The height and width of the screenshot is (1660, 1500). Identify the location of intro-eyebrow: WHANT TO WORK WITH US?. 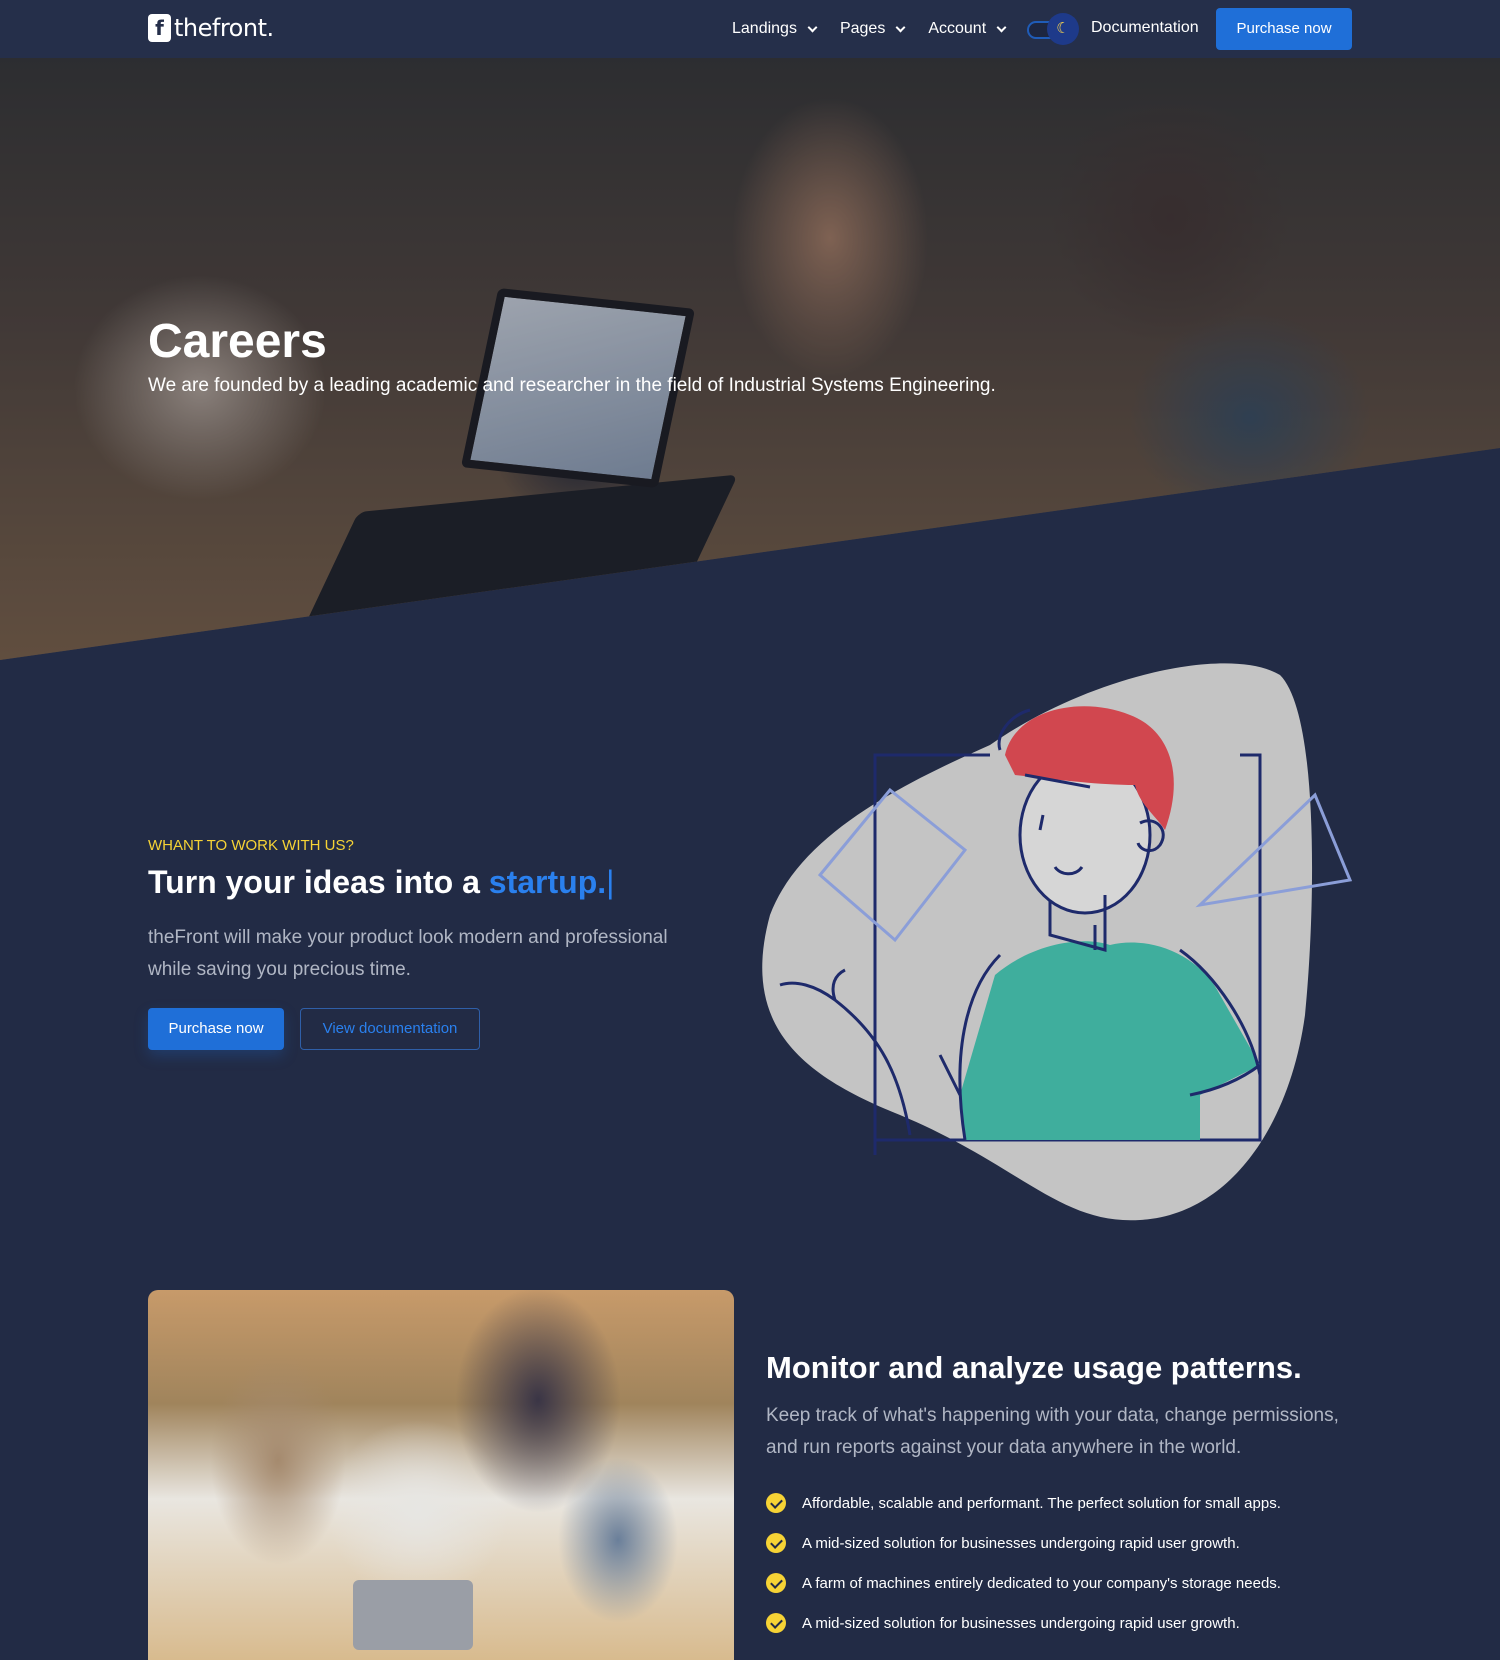
(251, 845).